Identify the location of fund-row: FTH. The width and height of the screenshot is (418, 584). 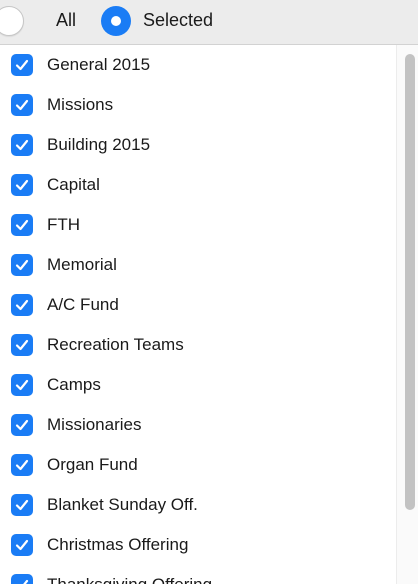
(198, 225).